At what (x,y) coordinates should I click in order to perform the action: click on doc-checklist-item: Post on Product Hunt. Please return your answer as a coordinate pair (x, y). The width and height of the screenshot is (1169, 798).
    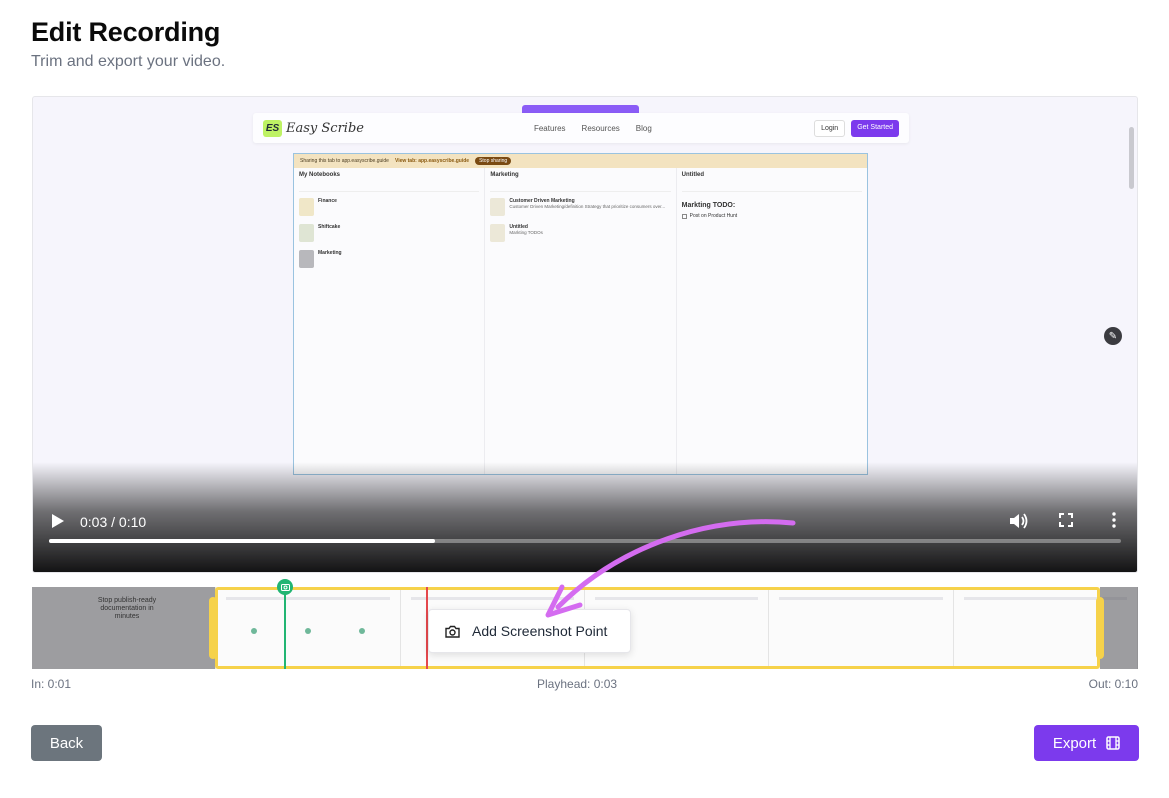
    Looking at the image, I should click on (771, 216).